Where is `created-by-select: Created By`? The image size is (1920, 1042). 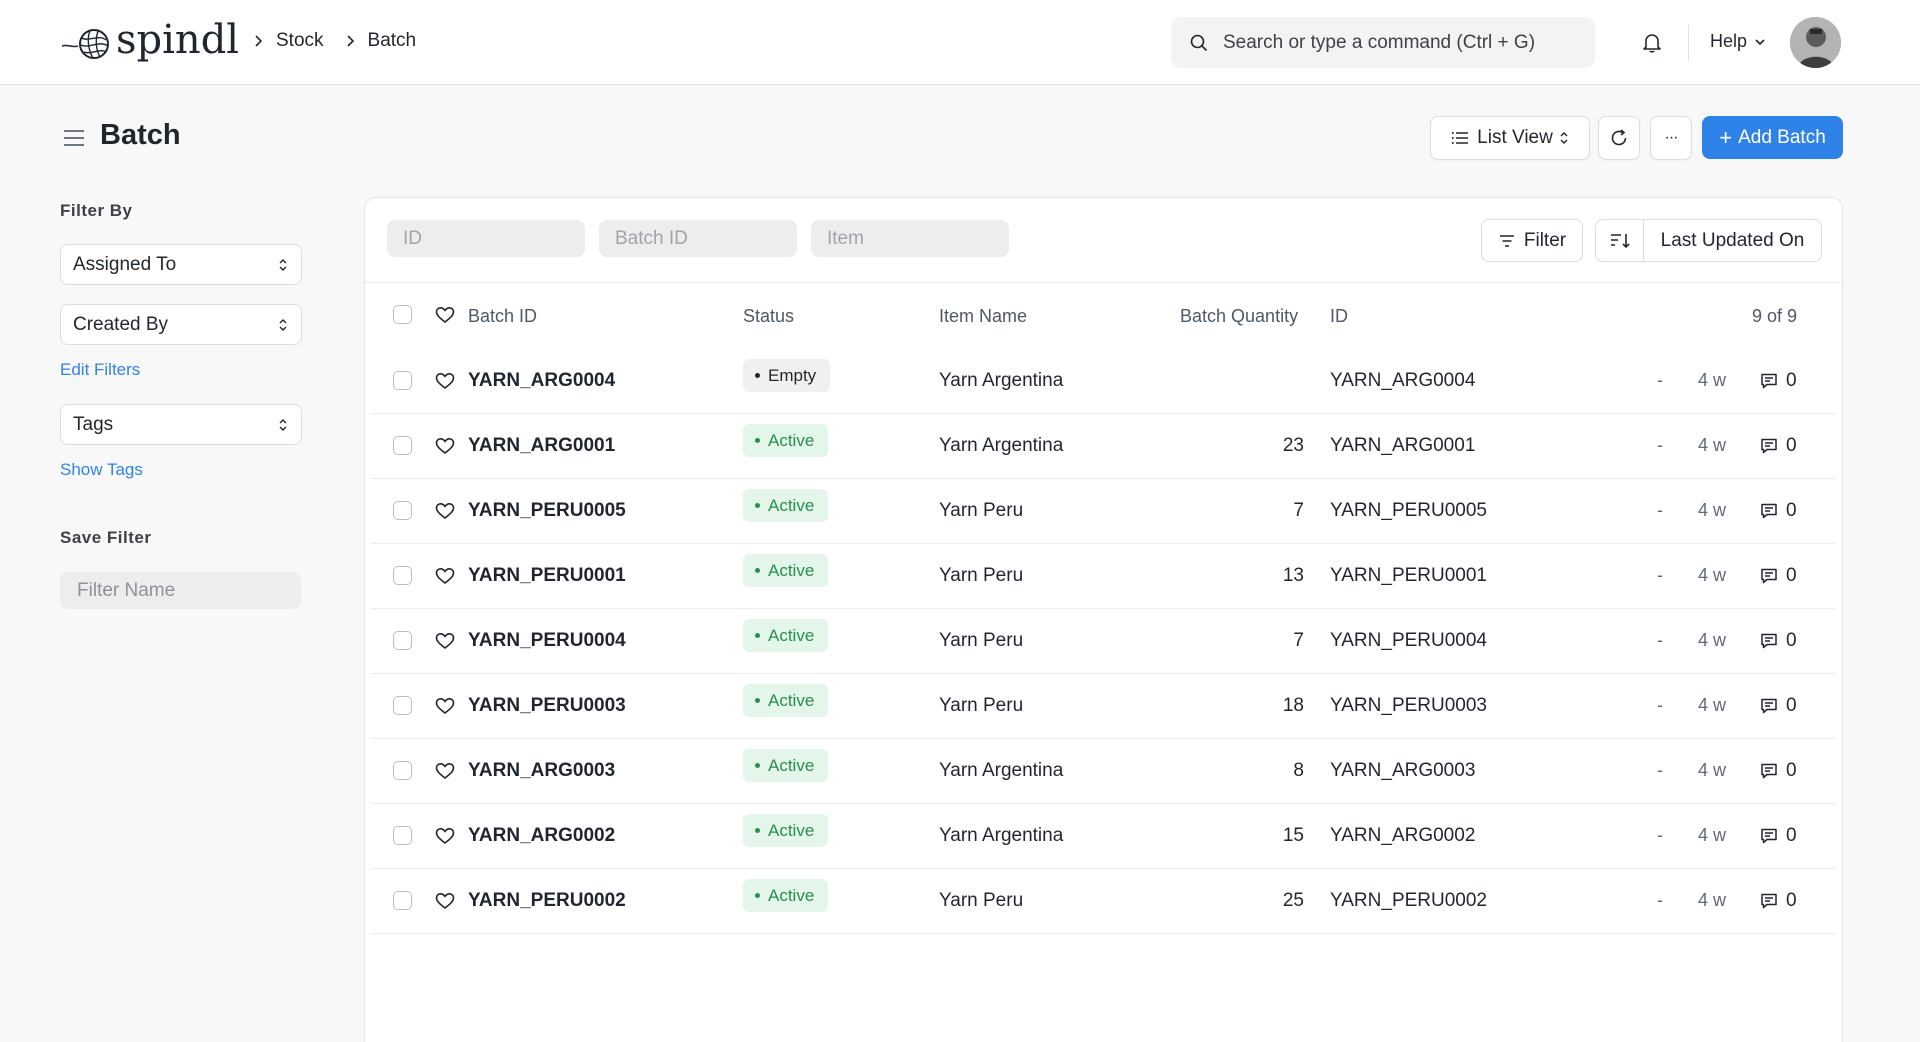 created-by-select: Created By is located at coordinates (181, 324).